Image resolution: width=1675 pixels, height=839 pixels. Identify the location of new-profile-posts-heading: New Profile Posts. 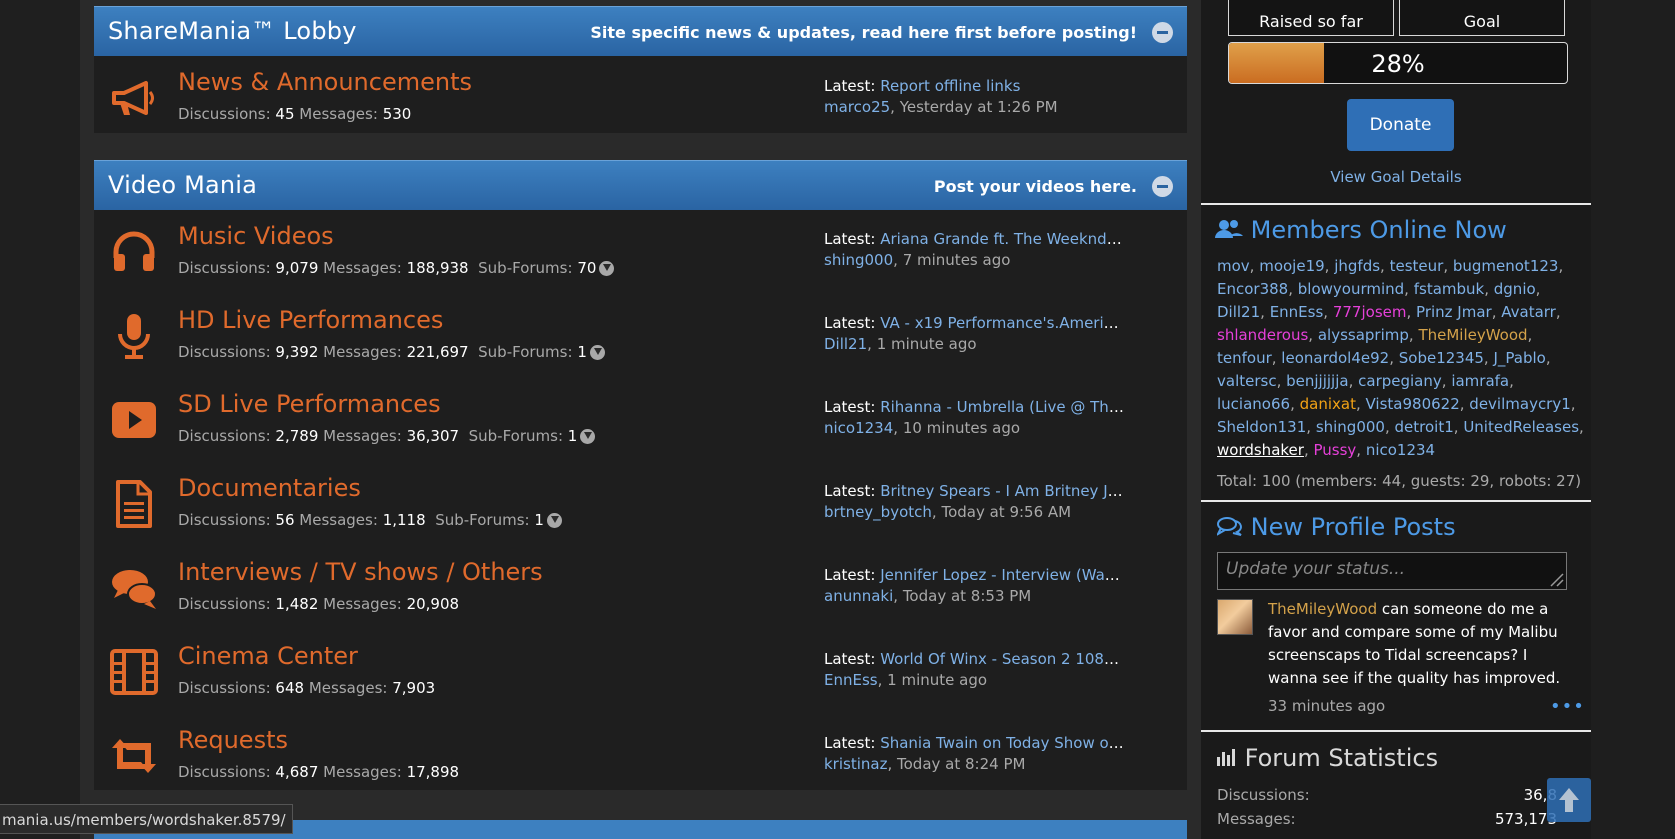
(1335, 527).